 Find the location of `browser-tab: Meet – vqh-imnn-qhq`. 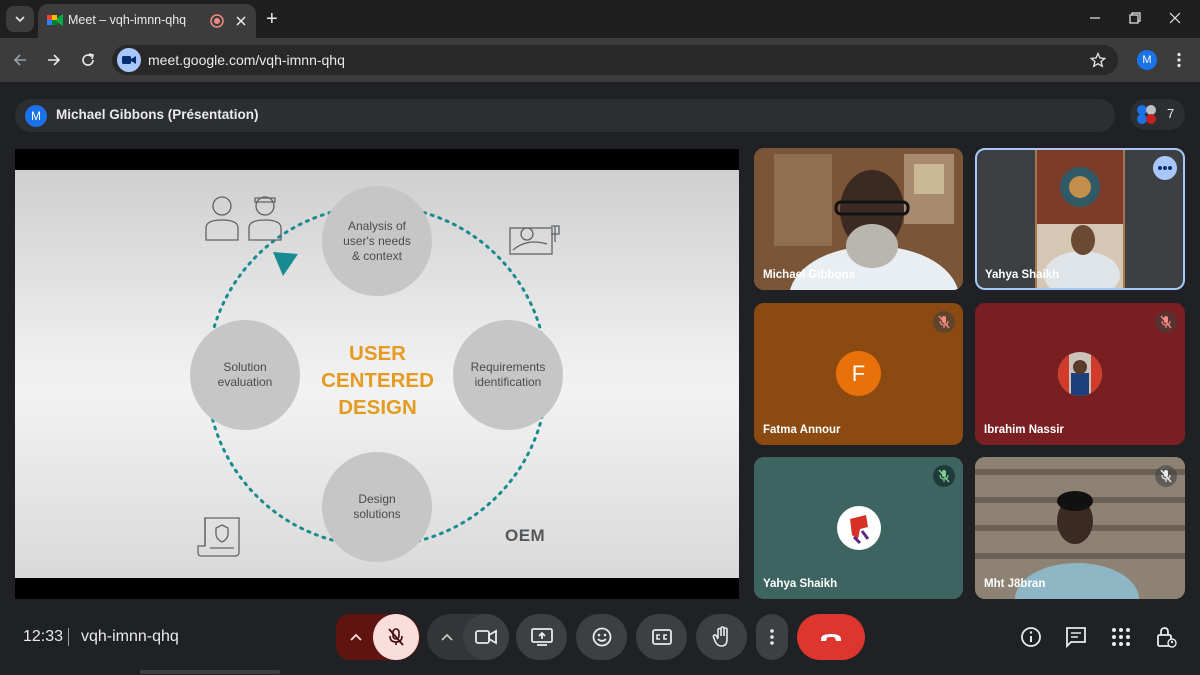

browser-tab: Meet – vqh-imnn-qhq is located at coordinates (147, 21).